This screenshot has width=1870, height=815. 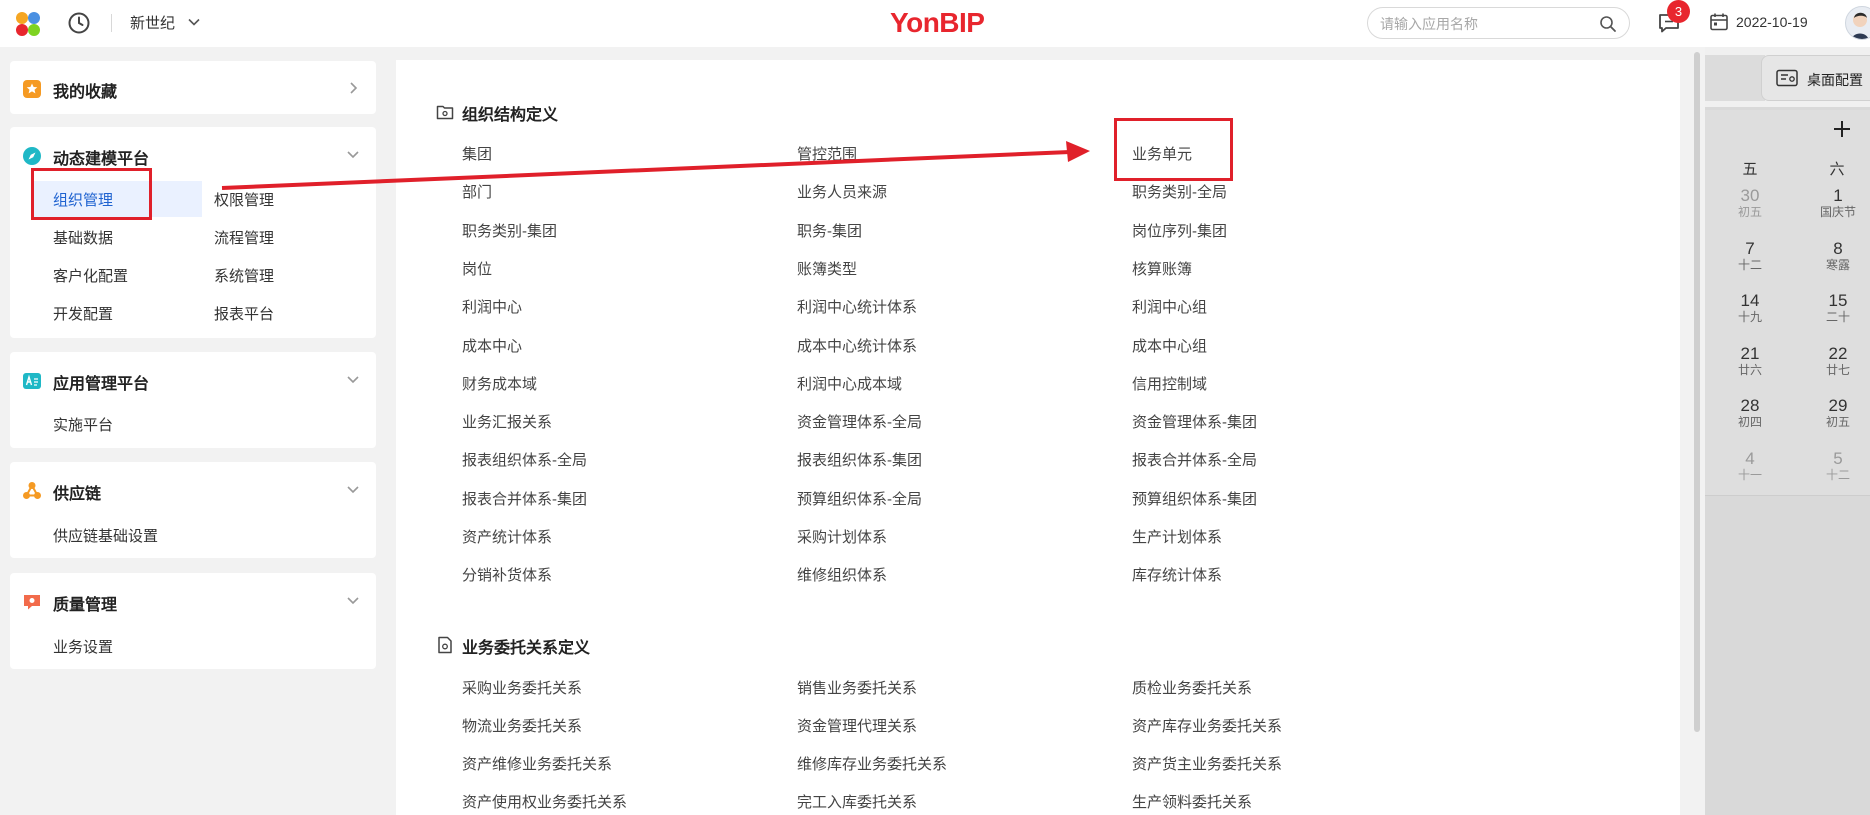 What do you see at coordinates (859, 498) in the screenshot?
I see `function-link: 预算组织体系-全局` at bounding box center [859, 498].